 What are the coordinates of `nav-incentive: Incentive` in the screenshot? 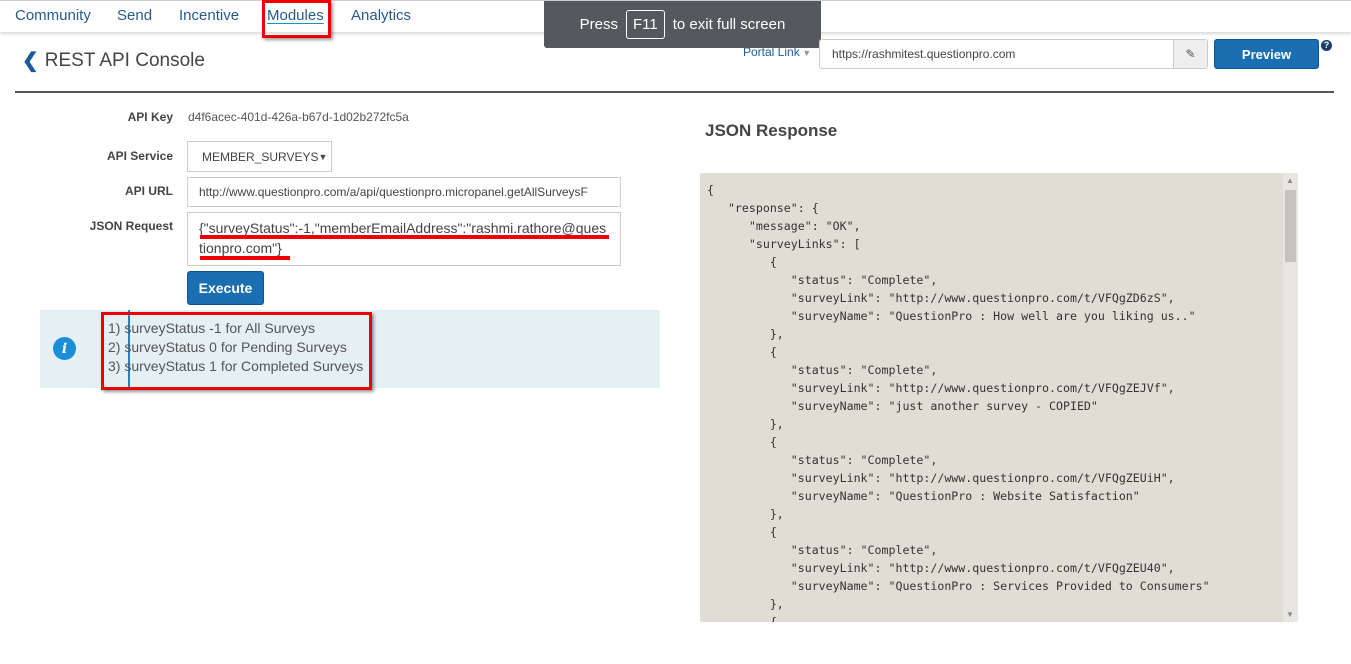 It's located at (209, 15).